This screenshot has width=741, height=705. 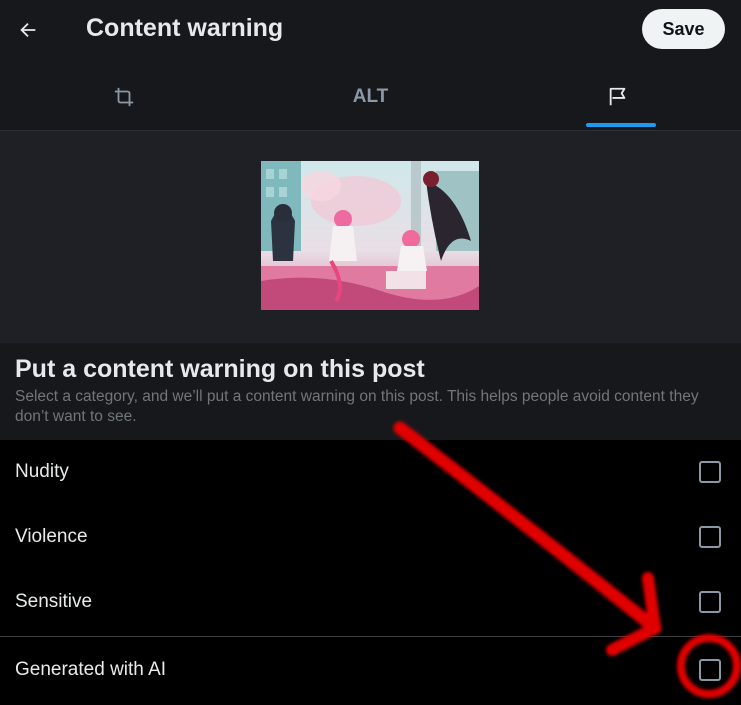 I want to click on back-button, so click(x=28, y=30).